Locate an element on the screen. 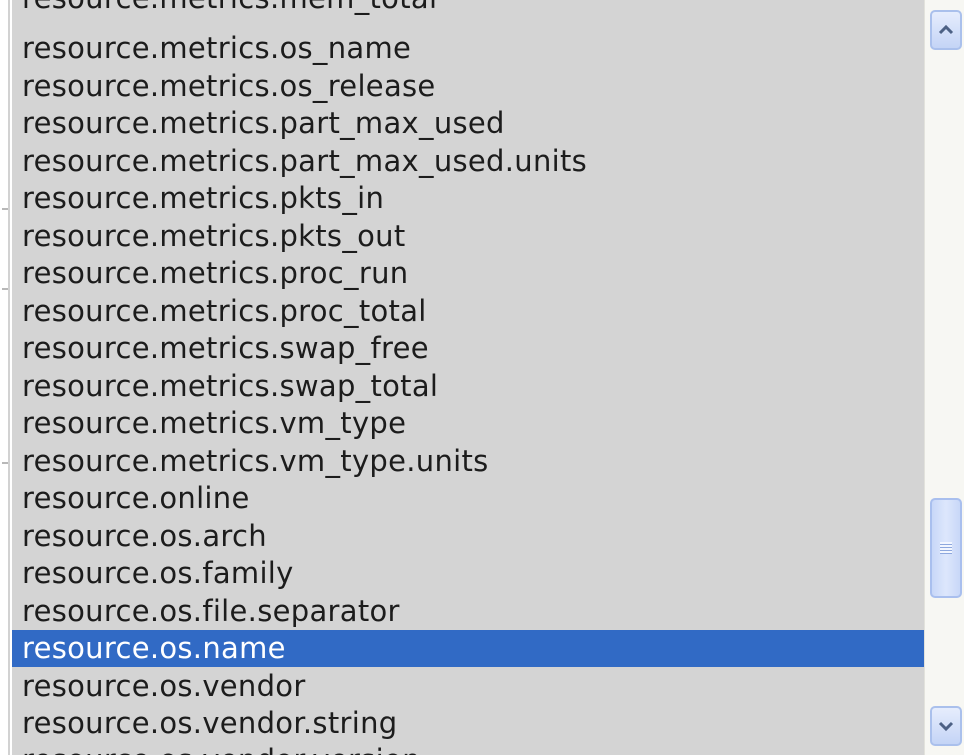 This screenshot has width=964, height=755. scroll-up-button is located at coordinates (946, 30).